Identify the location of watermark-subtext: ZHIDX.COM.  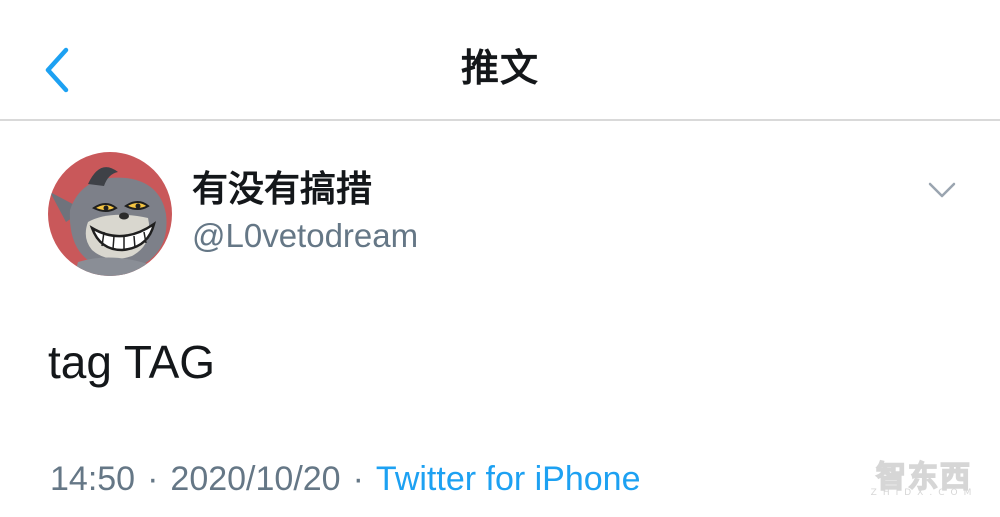
(924, 493).